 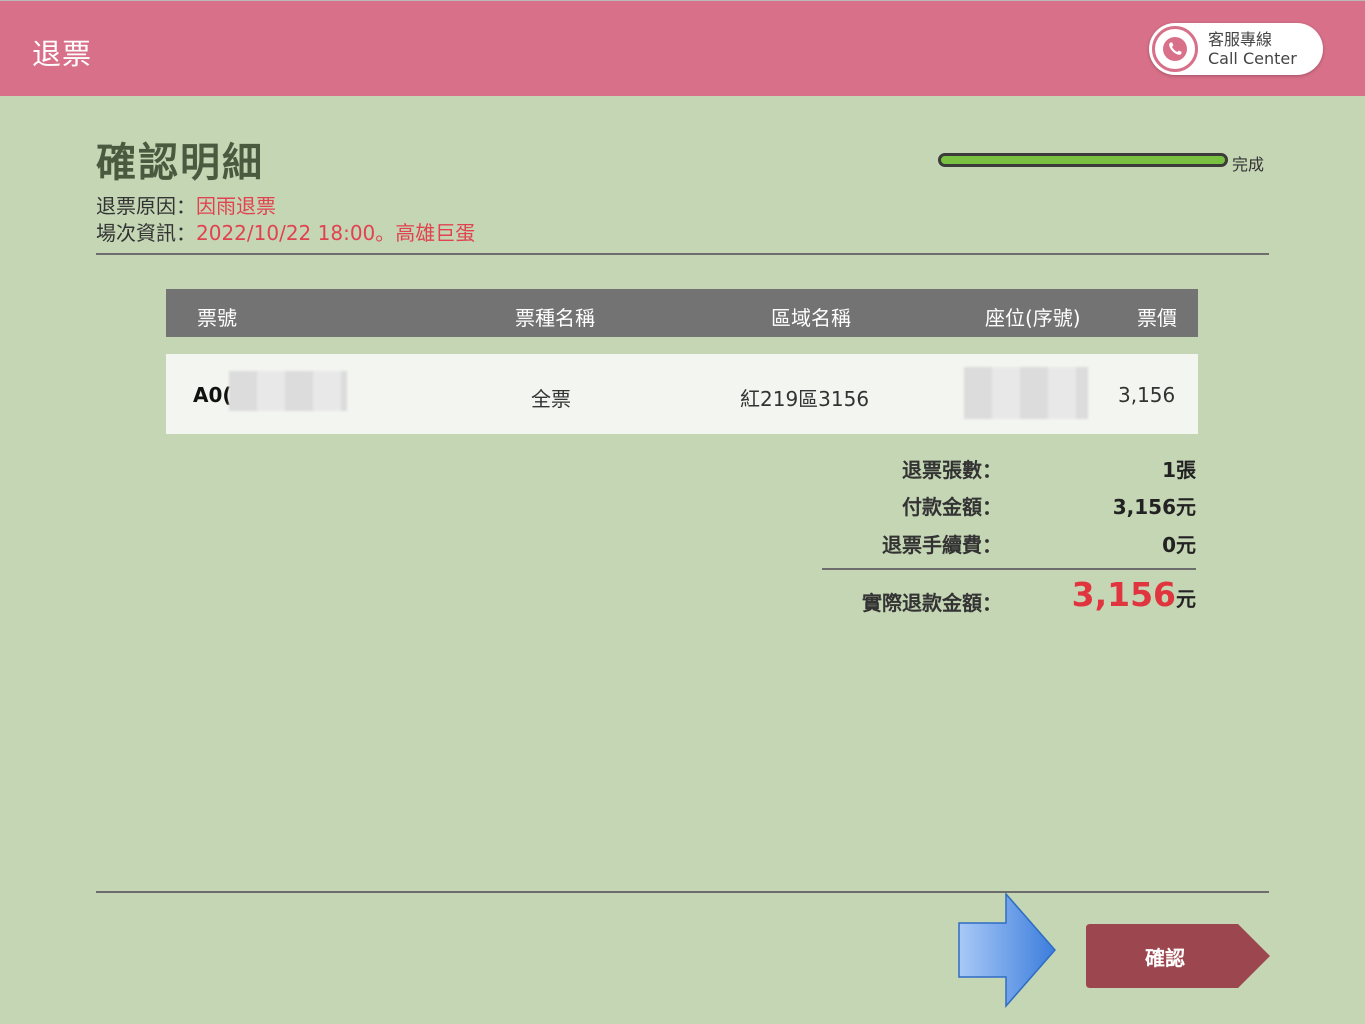 What do you see at coordinates (1008, 952) in the screenshot?
I see `arrow-right-icon` at bounding box center [1008, 952].